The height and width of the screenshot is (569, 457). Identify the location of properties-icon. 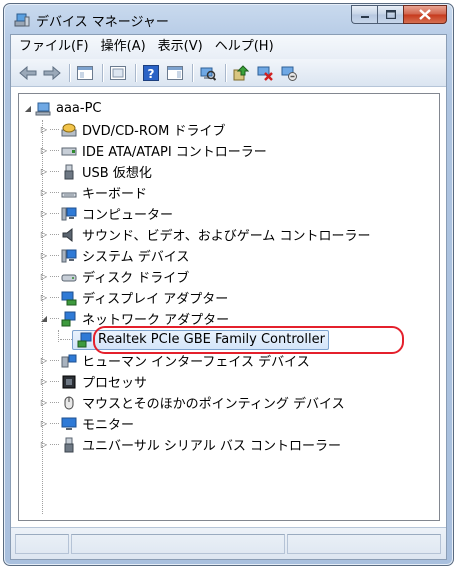
(118, 73).